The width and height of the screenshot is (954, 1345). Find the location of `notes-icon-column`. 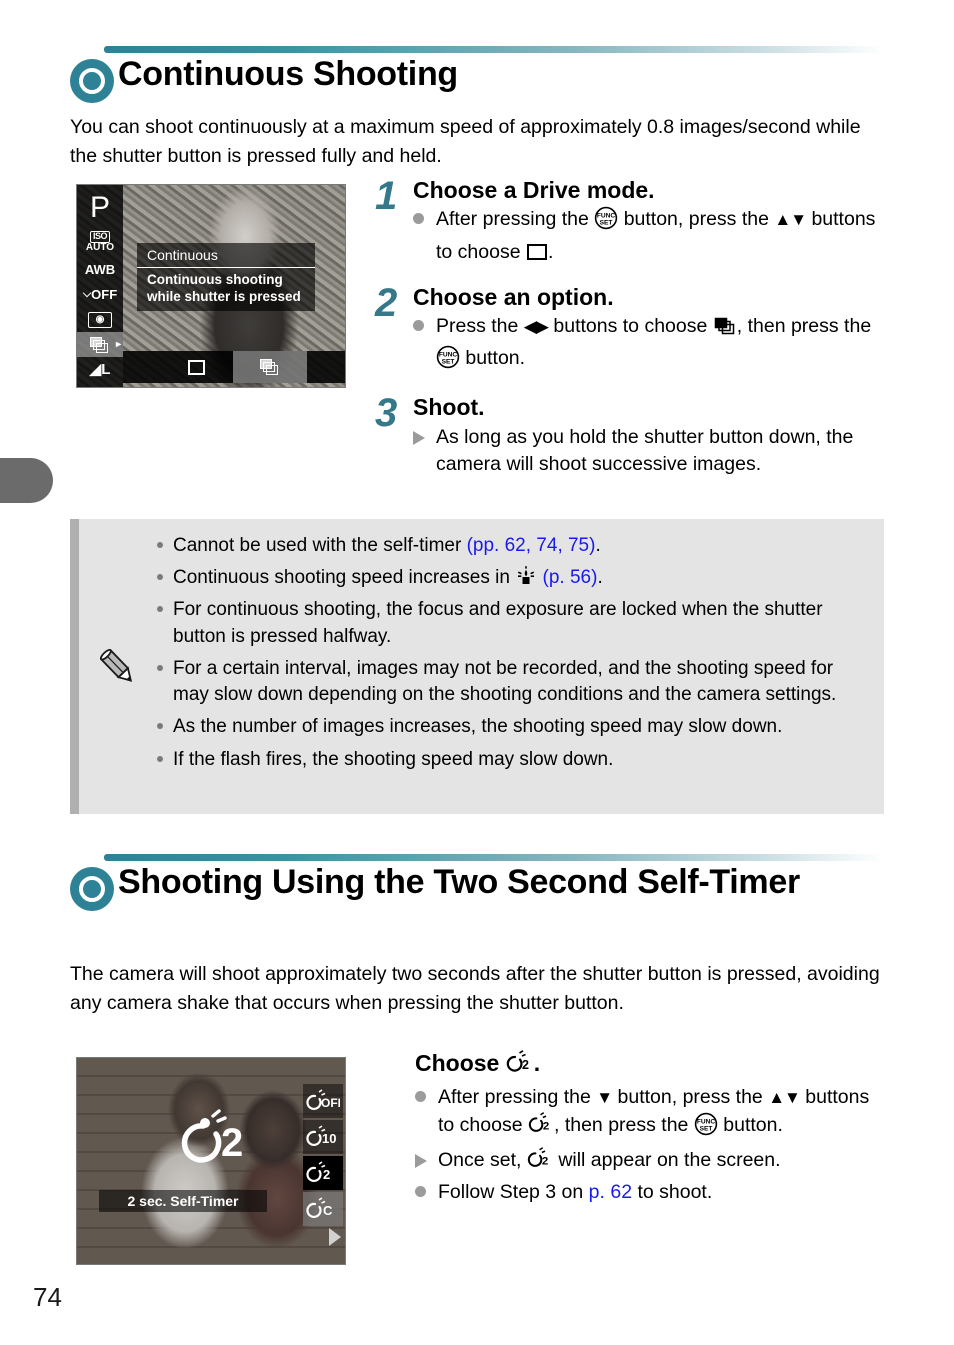

notes-icon-column is located at coordinates (118, 666).